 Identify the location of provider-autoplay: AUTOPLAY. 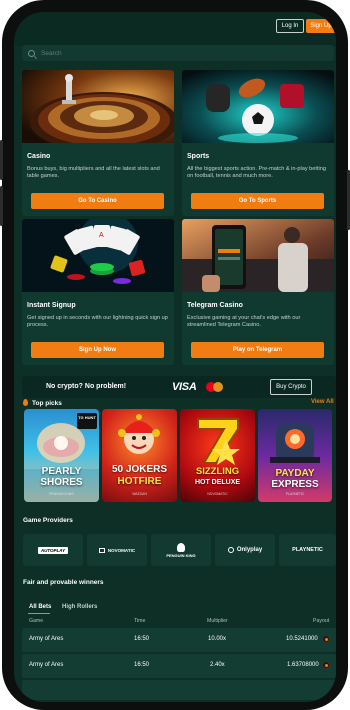
(53, 550).